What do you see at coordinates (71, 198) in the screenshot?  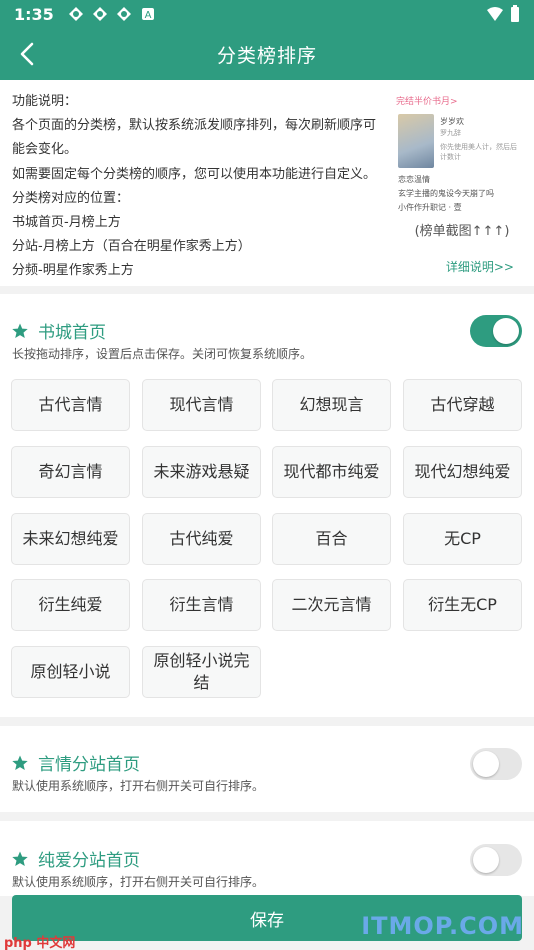 I see `description-line: 分类榜对应的位置：` at bounding box center [71, 198].